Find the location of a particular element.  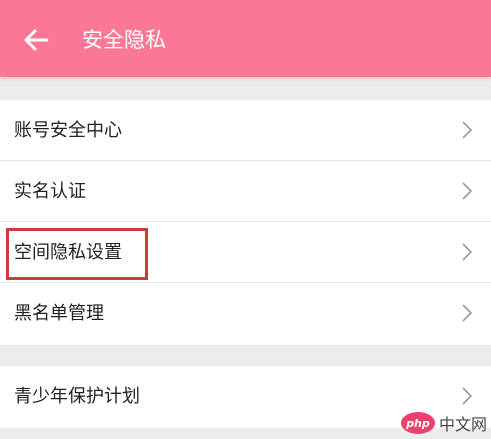

php-logo-icon: php is located at coordinates (417, 423).